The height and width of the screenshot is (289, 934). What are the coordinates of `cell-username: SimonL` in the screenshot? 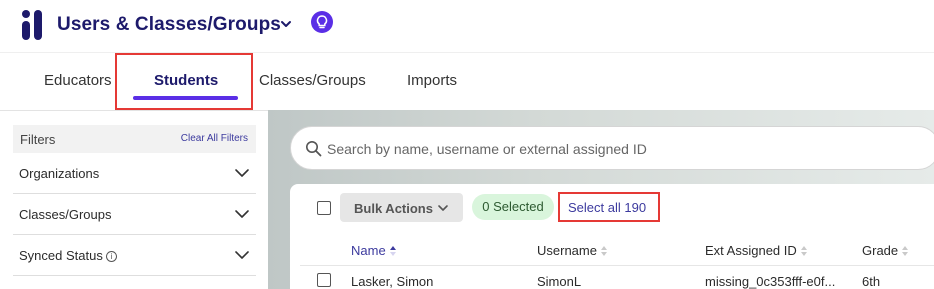 It's located at (559, 281).